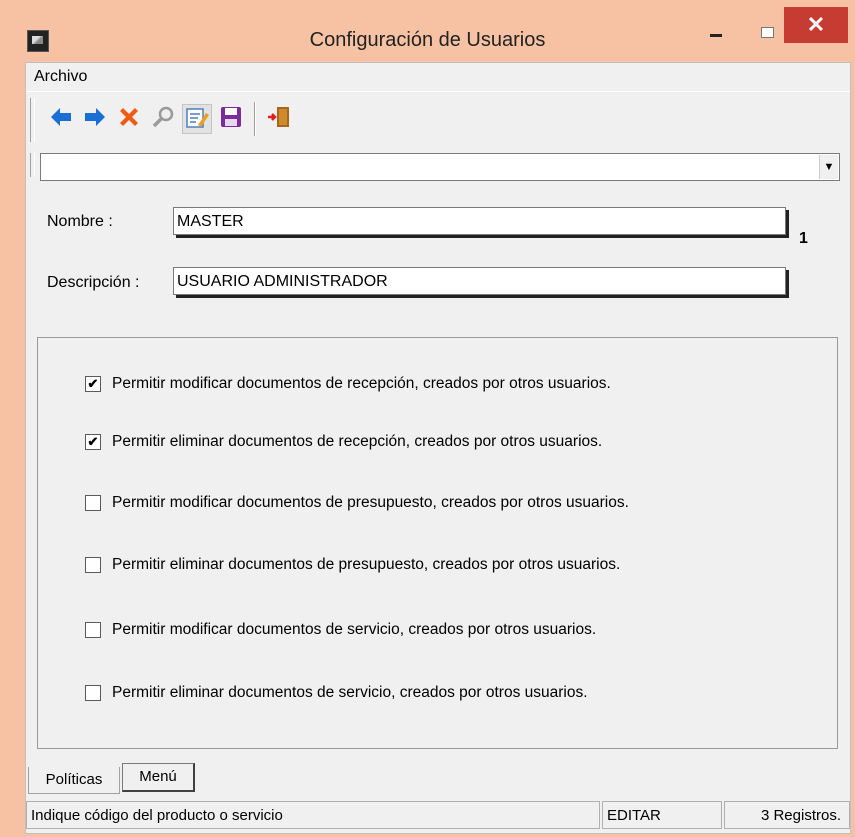 This screenshot has height=837, width=855. I want to click on chevron-down-icon: ▼, so click(829, 167).